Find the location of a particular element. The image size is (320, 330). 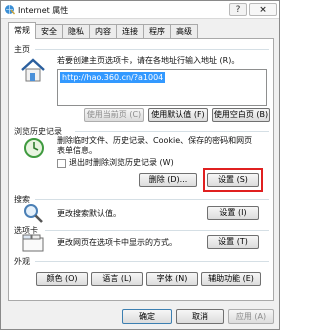

delete-on-exit-label: 退出时删除浏览历史记录 (W) is located at coordinates (121, 162).